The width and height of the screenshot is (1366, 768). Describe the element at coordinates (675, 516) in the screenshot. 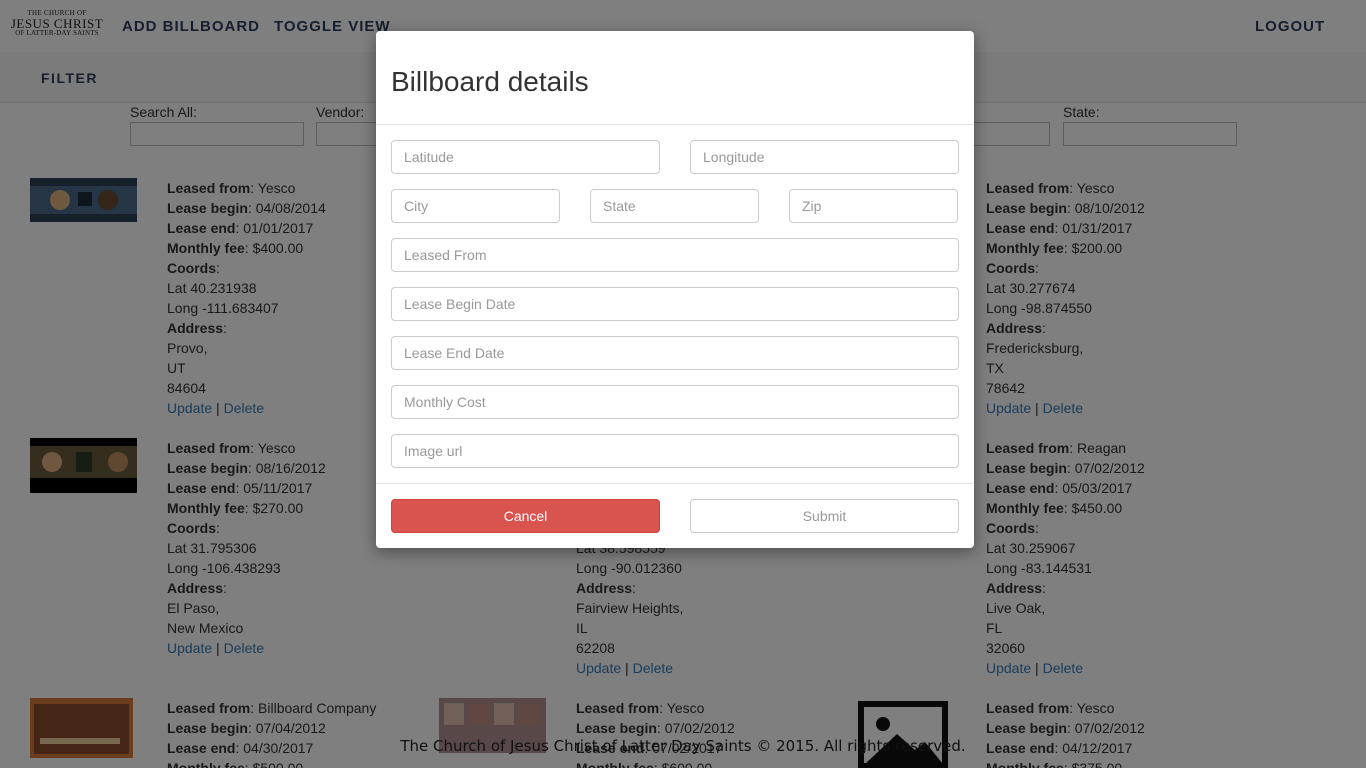

I see `modal-footer: Cancel Submit` at that location.